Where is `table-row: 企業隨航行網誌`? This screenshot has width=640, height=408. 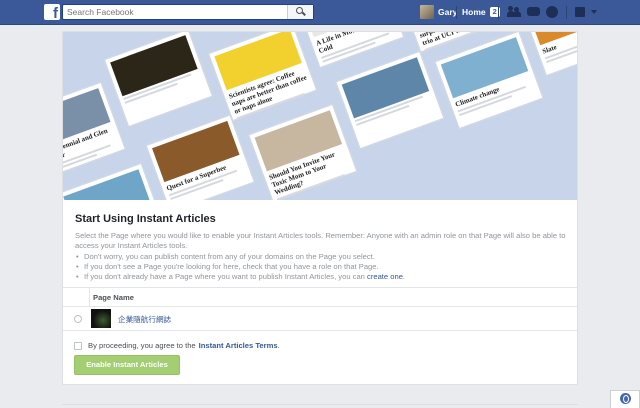 table-row: 企業隨航行網誌 is located at coordinates (320, 319).